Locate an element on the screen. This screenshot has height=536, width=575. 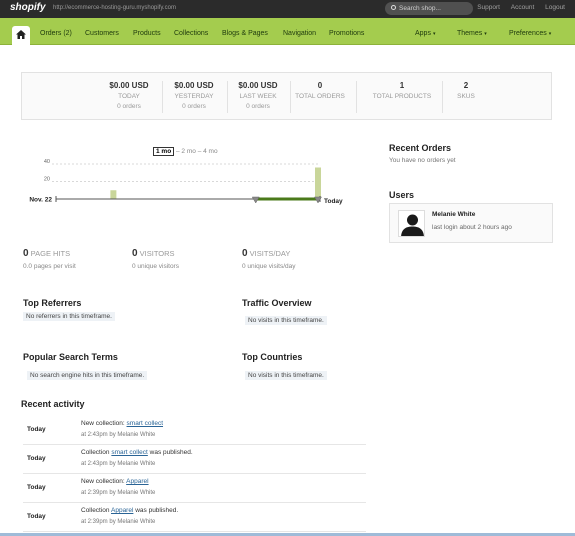
account-link: Account is located at coordinates (523, 7).